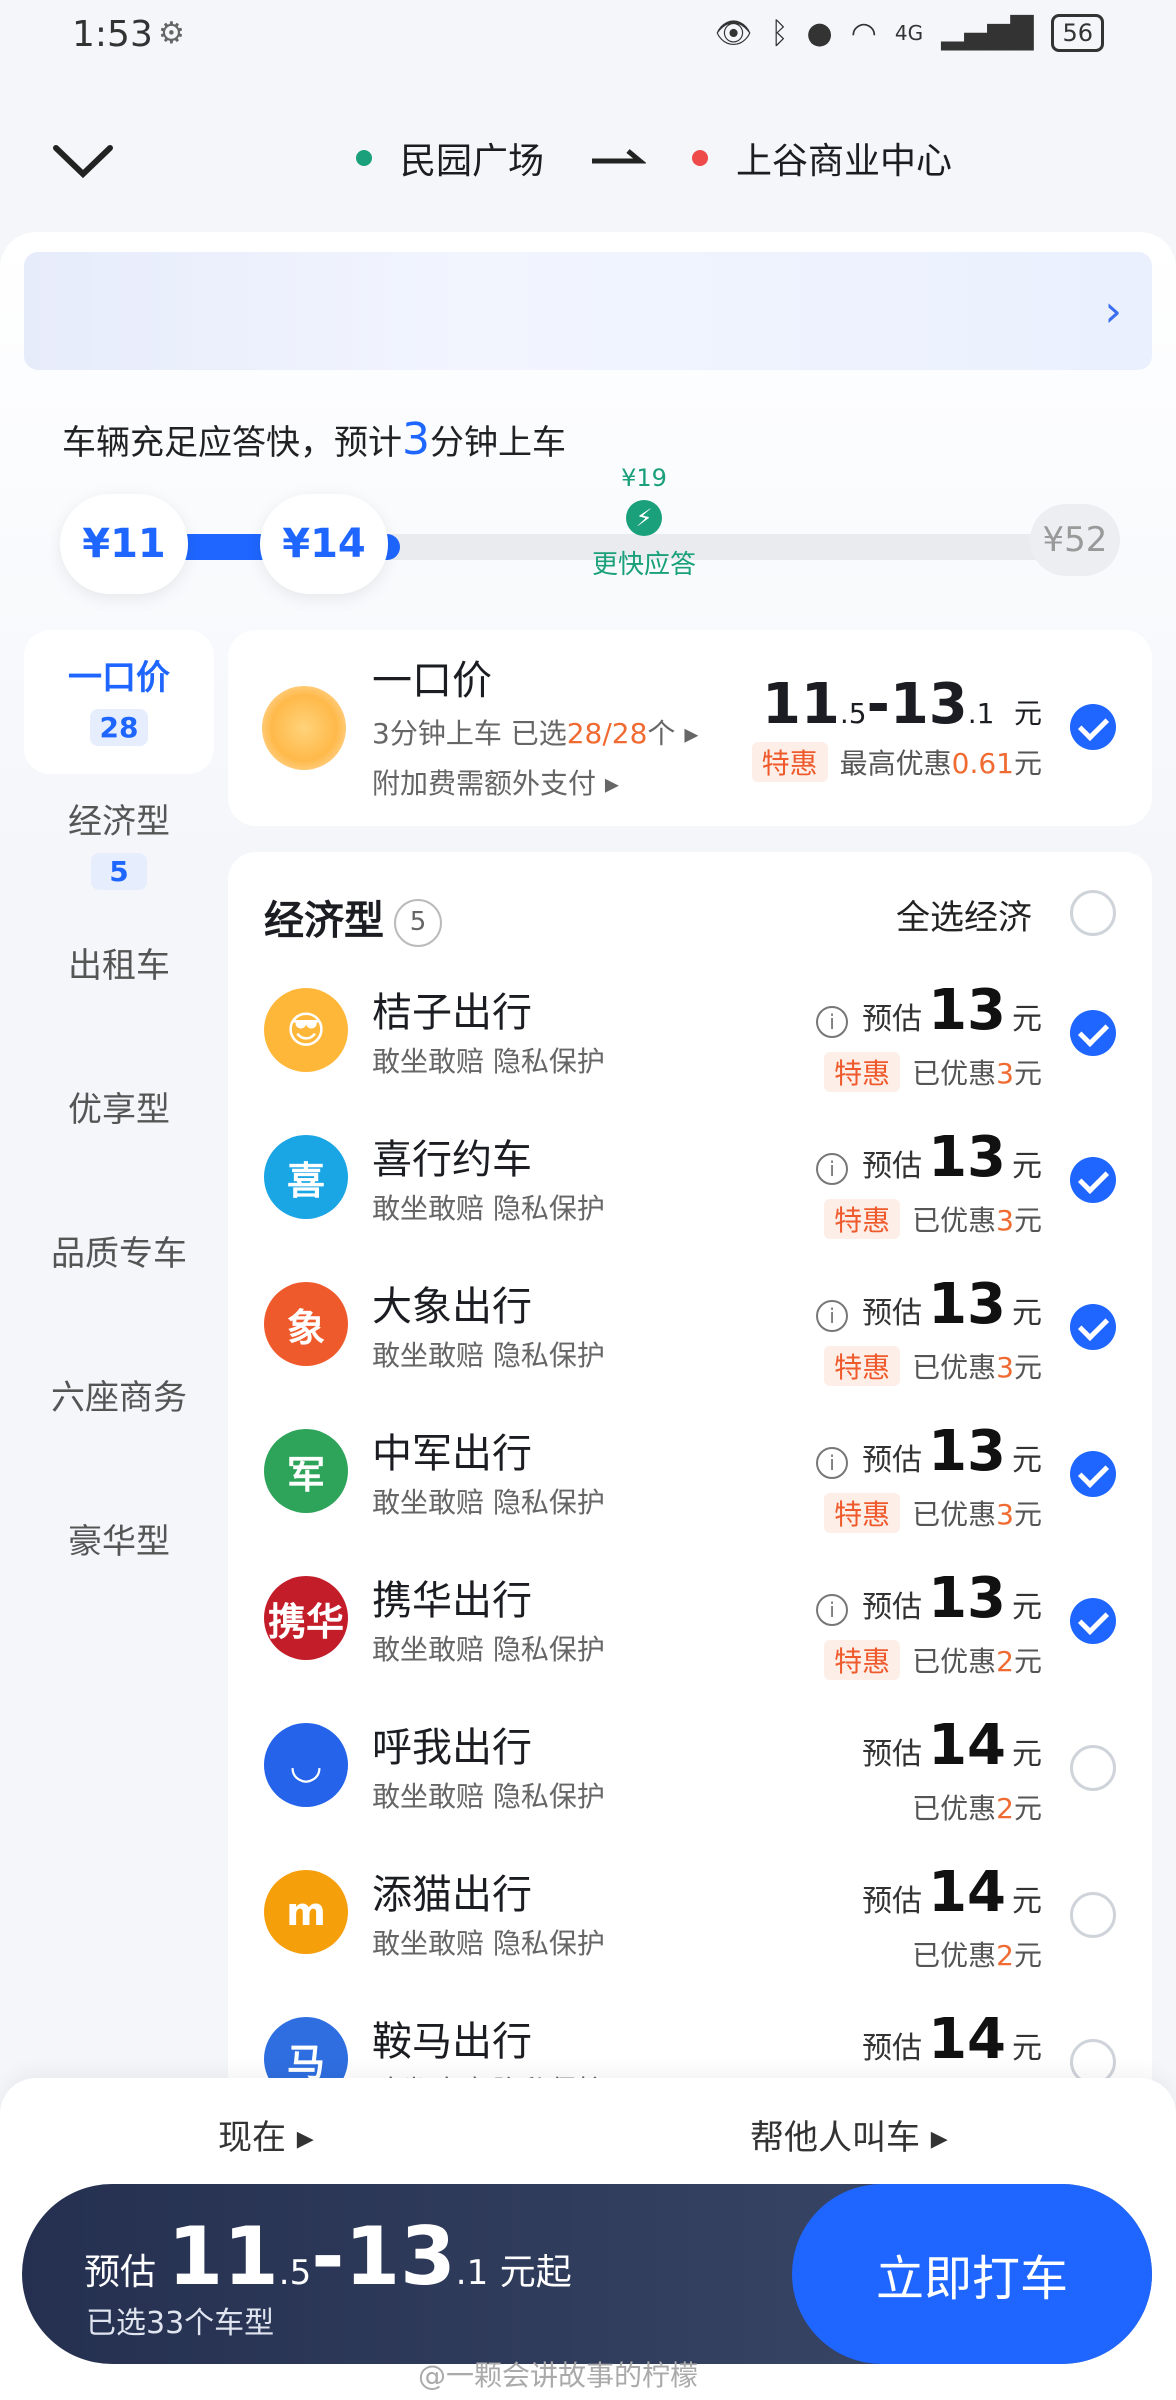  What do you see at coordinates (972, 2274) in the screenshot?
I see `call-car-button: 立即打车` at bounding box center [972, 2274].